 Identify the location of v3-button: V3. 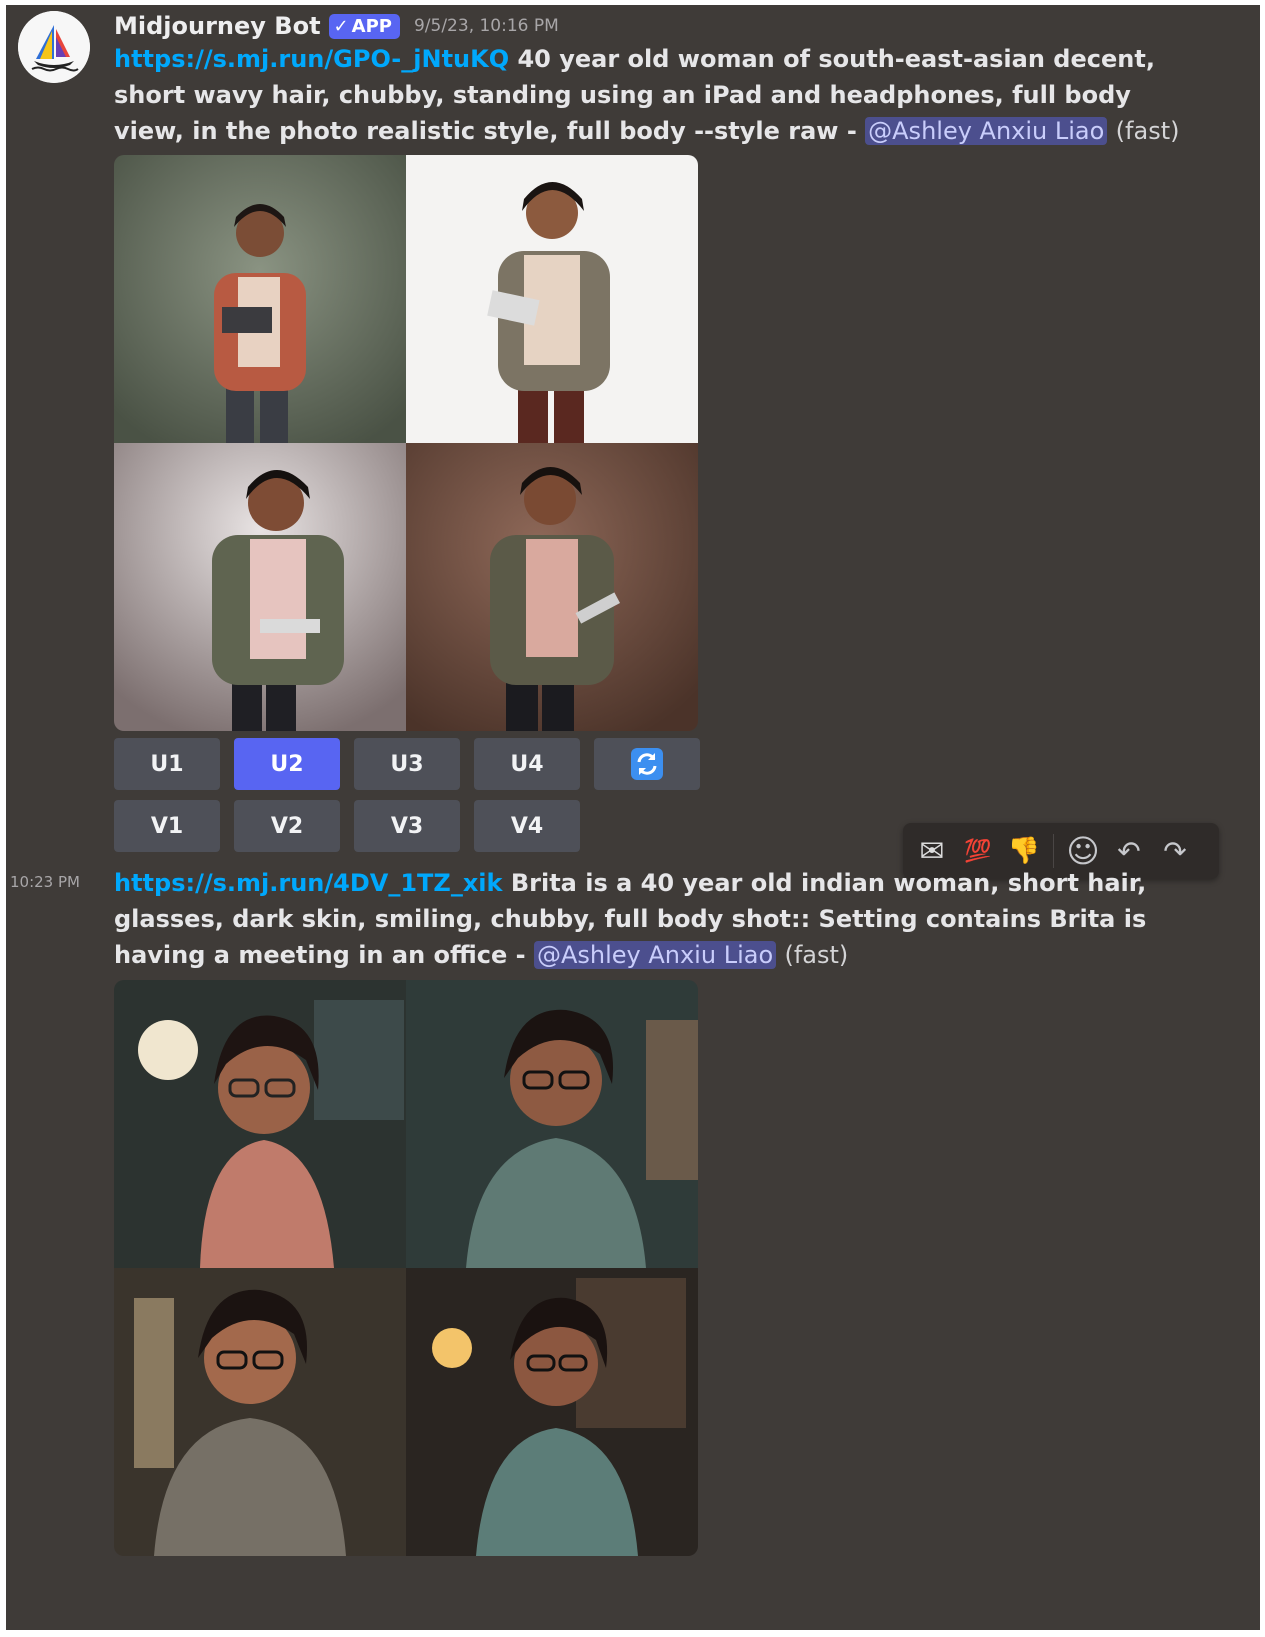
(407, 826).